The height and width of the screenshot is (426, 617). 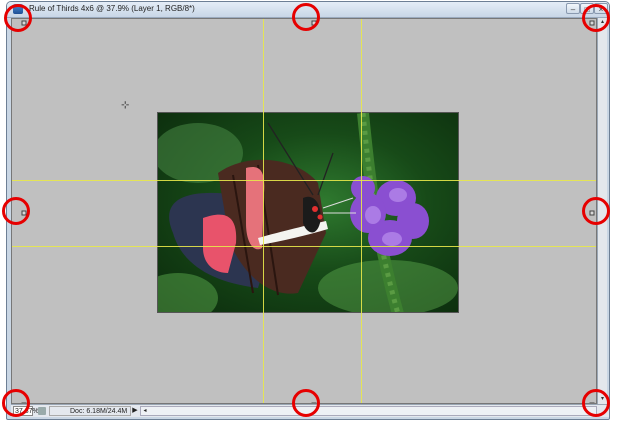 What do you see at coordinates (304, 246) in the screenshot?
I see `horizontal-guide-bottom` at bounding box center [304, 246].